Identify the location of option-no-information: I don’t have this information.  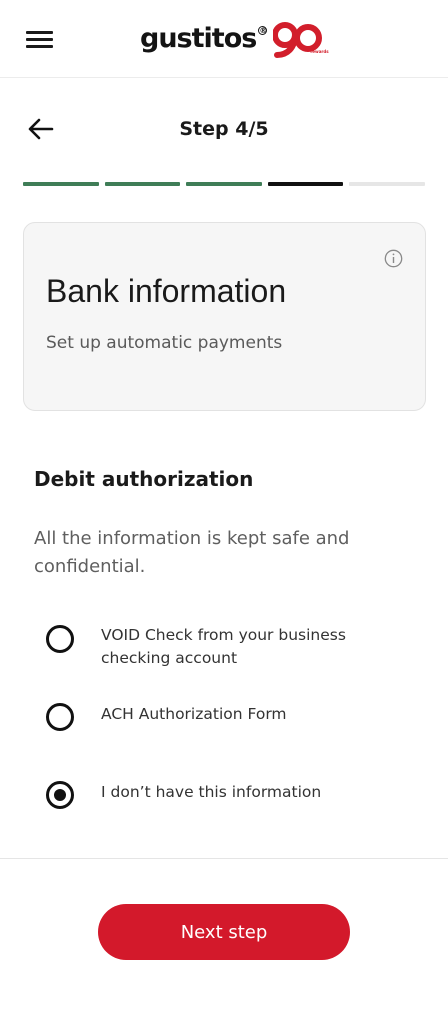
(226, 796).